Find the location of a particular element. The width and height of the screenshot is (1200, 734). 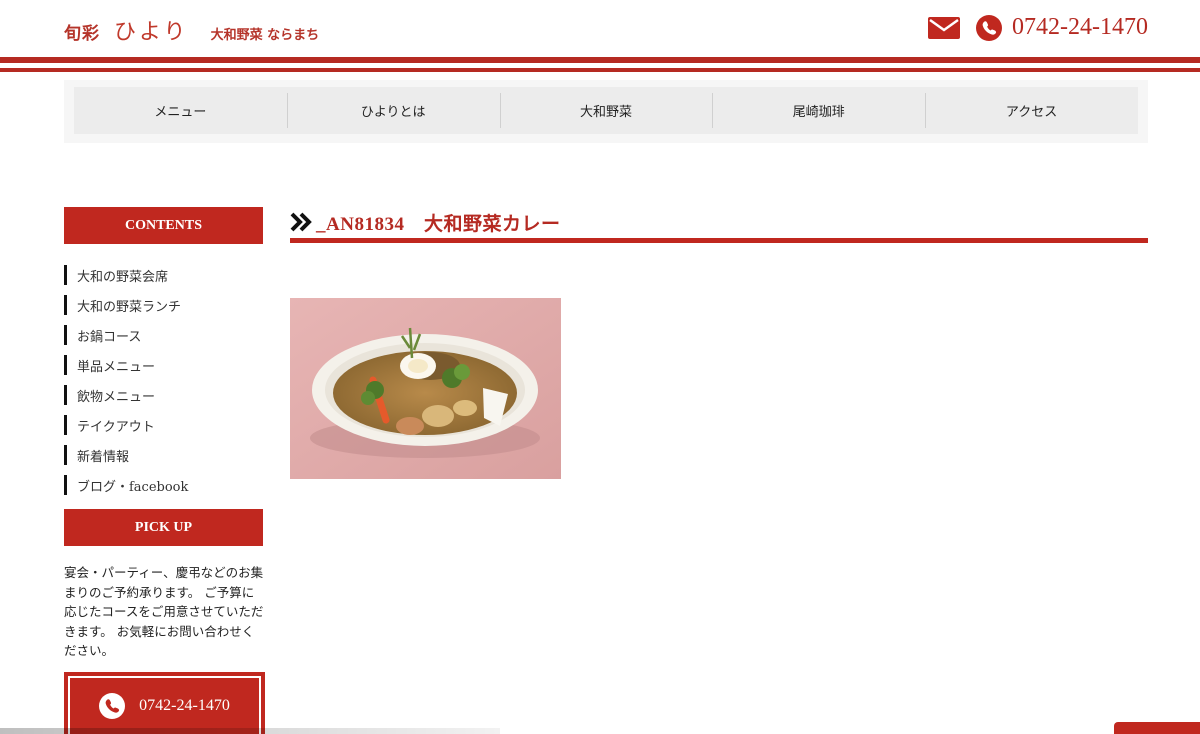

logo-hiyori: ひより is located at coordinates (151, 32).